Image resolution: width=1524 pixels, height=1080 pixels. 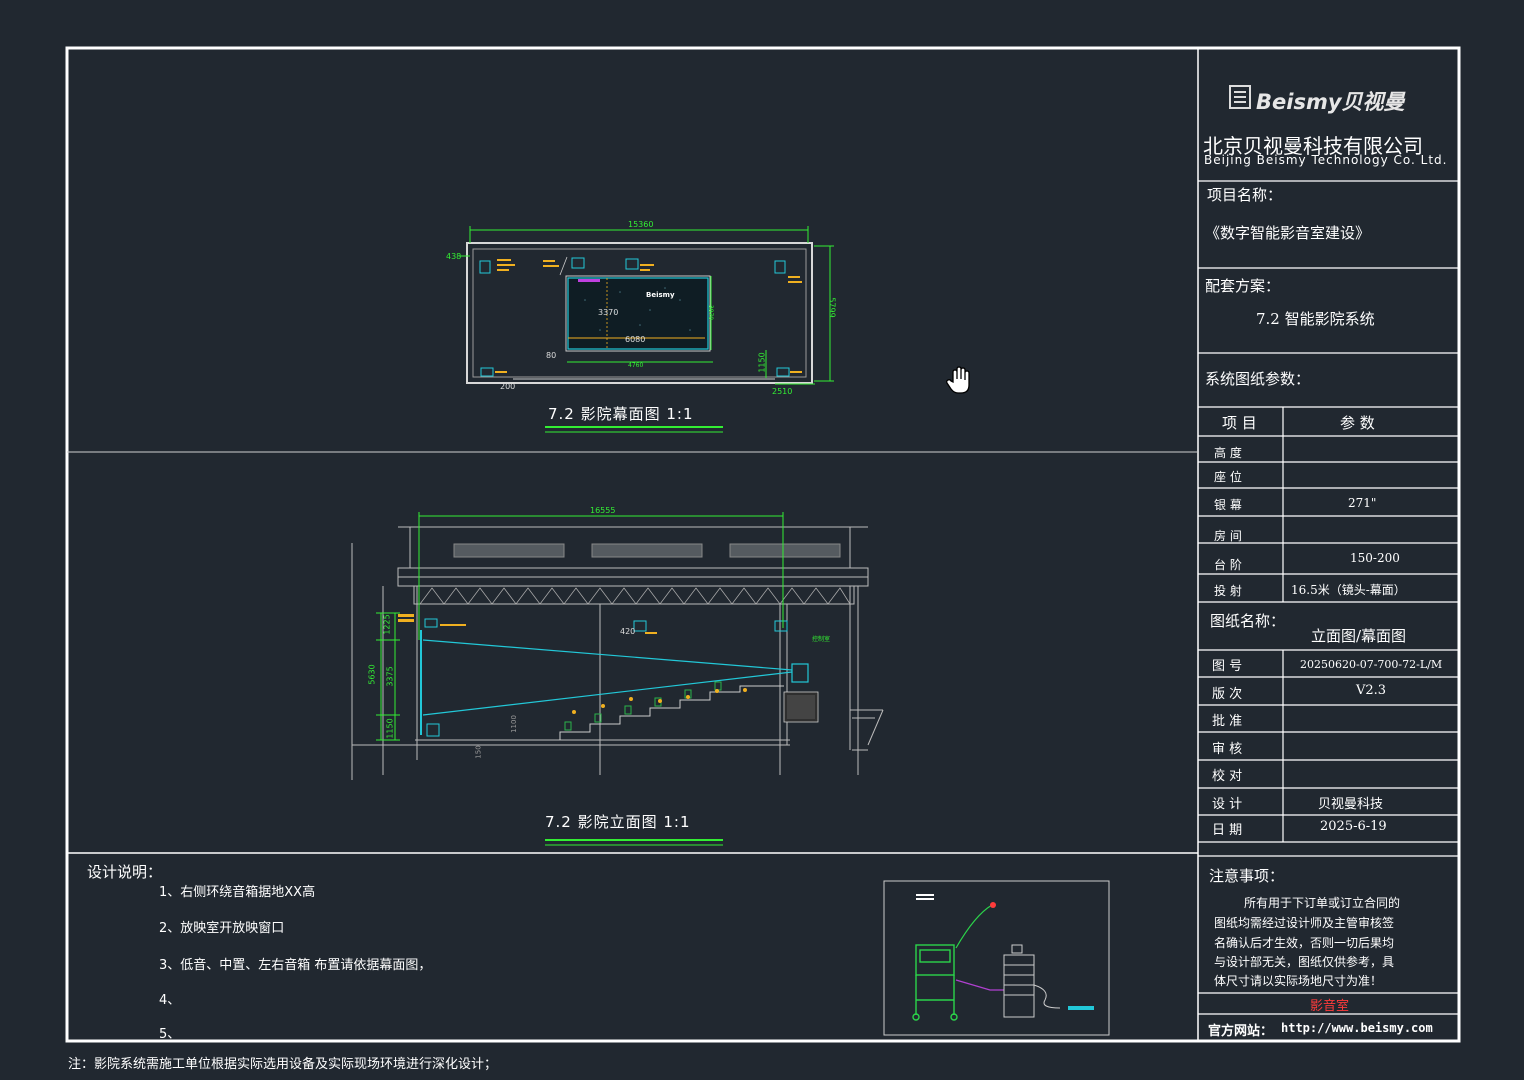 I want to click on plan-dim-offset-bottom: 200, so click(x=508, y=386).